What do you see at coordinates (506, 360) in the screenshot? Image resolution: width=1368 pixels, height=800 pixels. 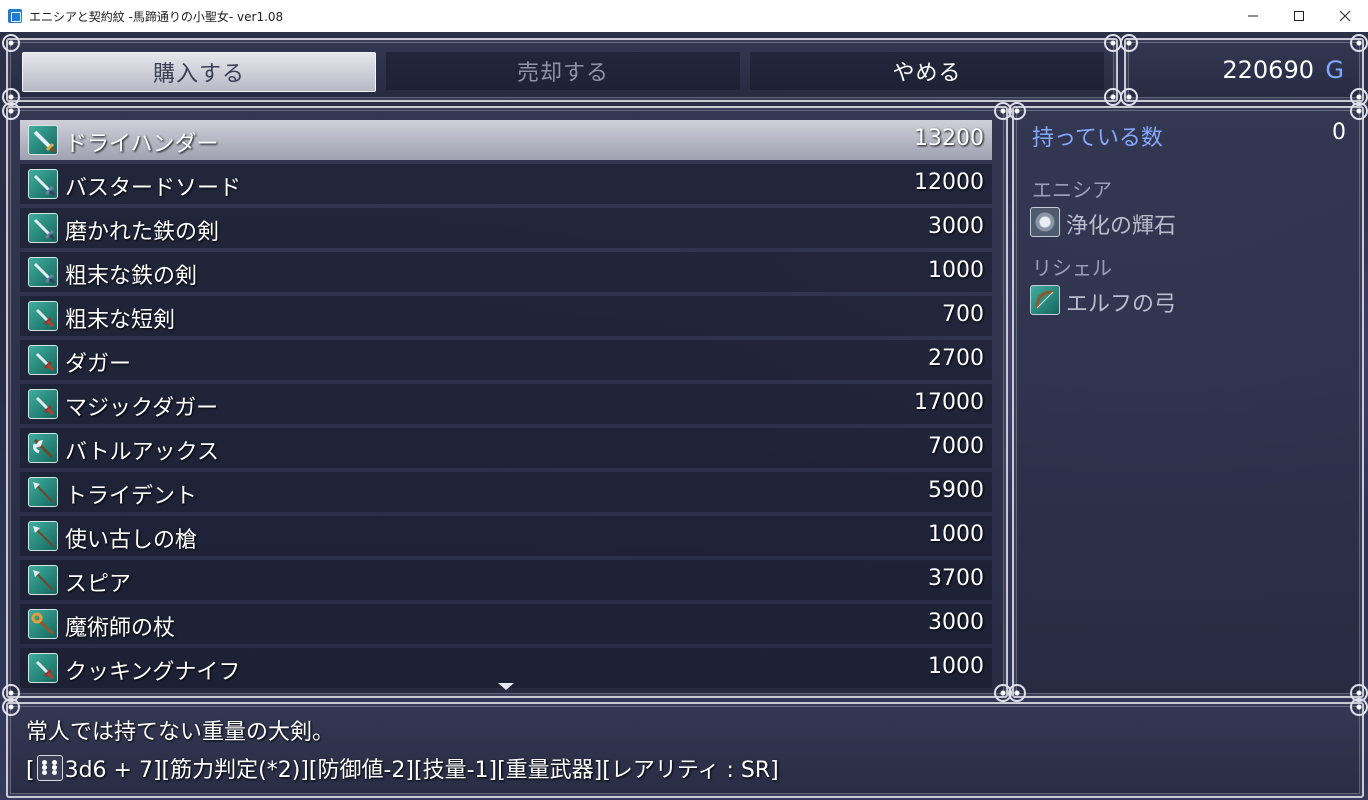 I see `shop-item-row: ダガー 2700` at bounding box center [506, 360].